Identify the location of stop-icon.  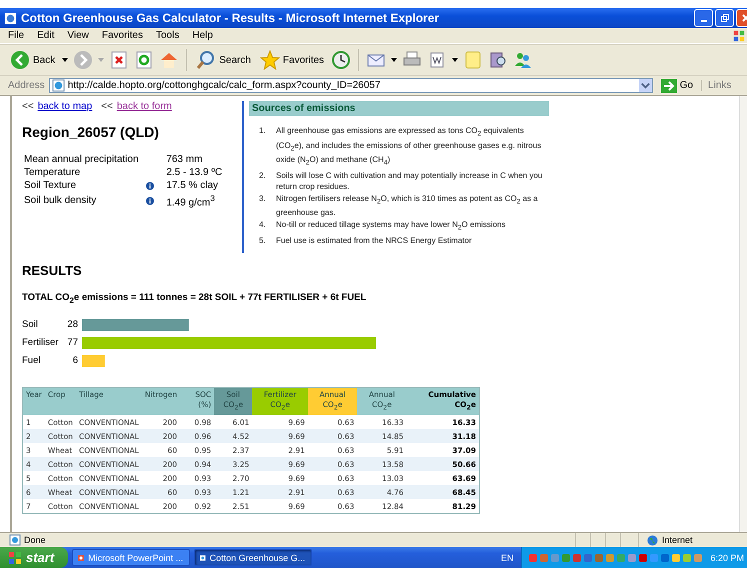
(119, 60).